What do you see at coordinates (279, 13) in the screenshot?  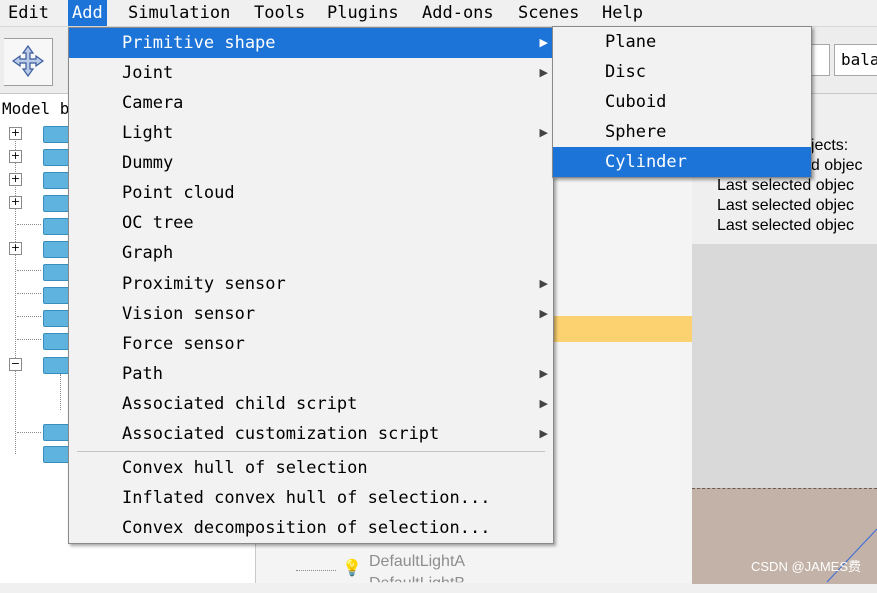 I see `menu-tools: Tools` at bounding box center [279, 13].